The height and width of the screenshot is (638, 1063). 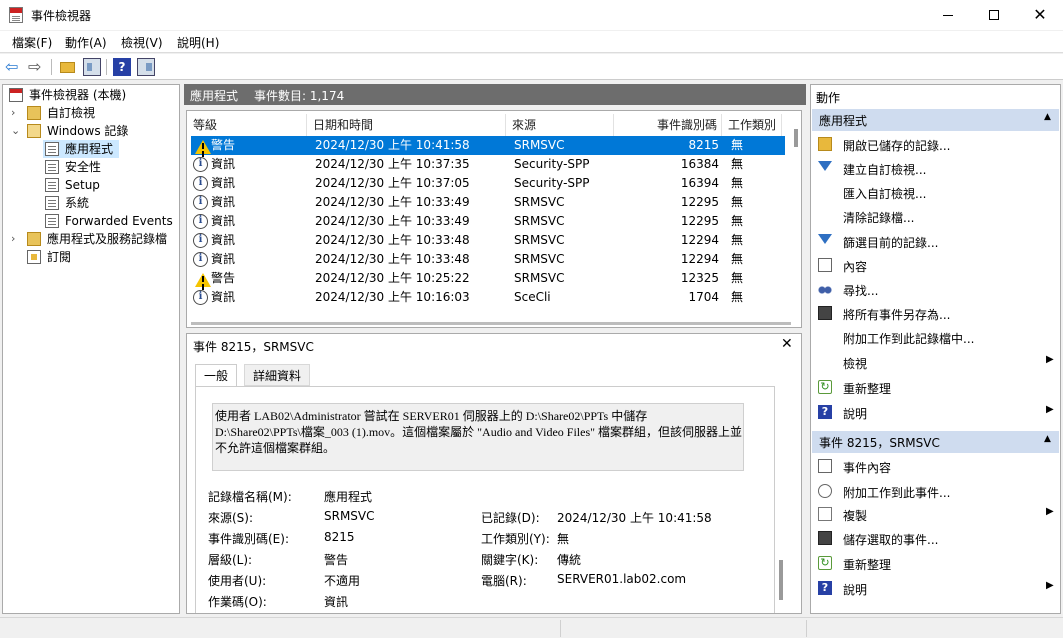 What do you see at coordinates (935, 514) in the screenshot?
I see `action-copy: 複製 ▶` at bounding box center [935, 514].